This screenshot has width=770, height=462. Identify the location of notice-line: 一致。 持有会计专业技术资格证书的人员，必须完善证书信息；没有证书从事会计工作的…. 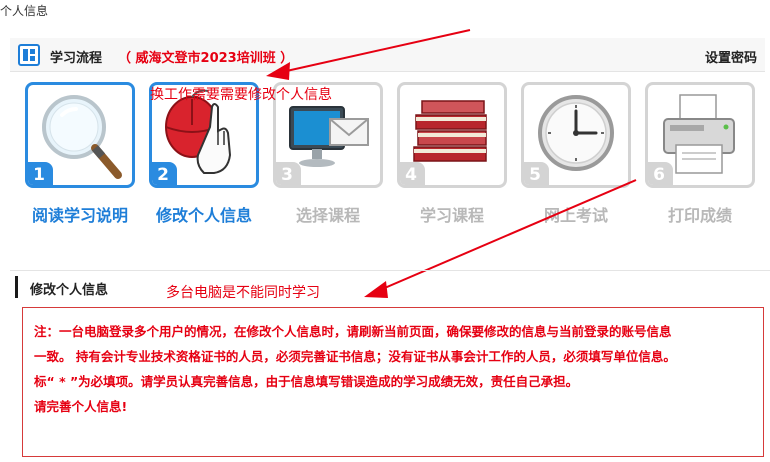
(355, 356).